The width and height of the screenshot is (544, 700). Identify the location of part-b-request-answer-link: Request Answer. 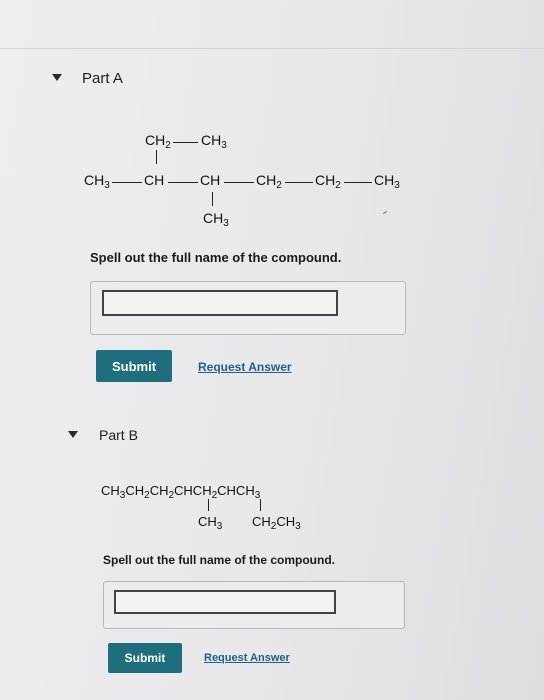
(247, 658).